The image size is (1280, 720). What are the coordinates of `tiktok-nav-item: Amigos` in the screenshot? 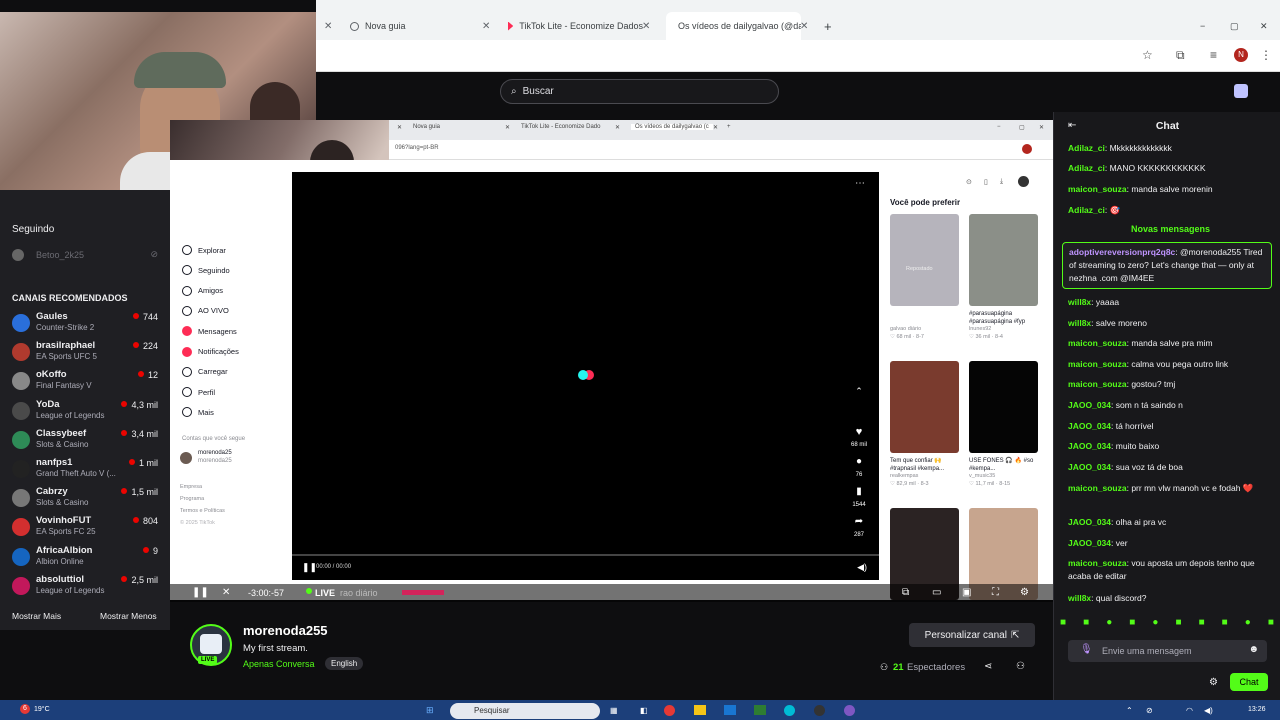 It's located at (202, 291).